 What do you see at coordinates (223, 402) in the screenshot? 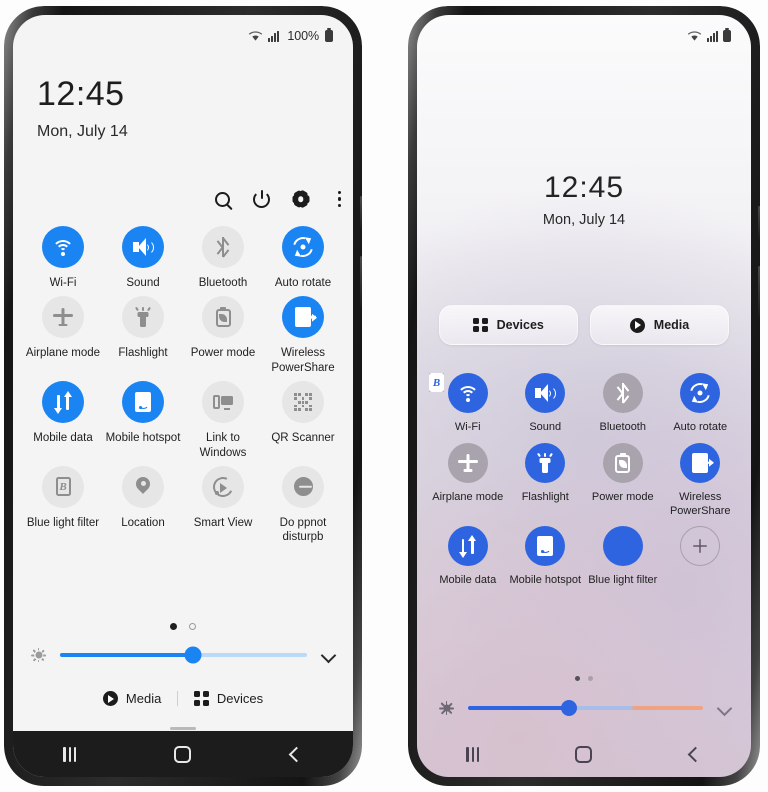
I see `link-to-windows-icon` at bounding box center [223, 402].